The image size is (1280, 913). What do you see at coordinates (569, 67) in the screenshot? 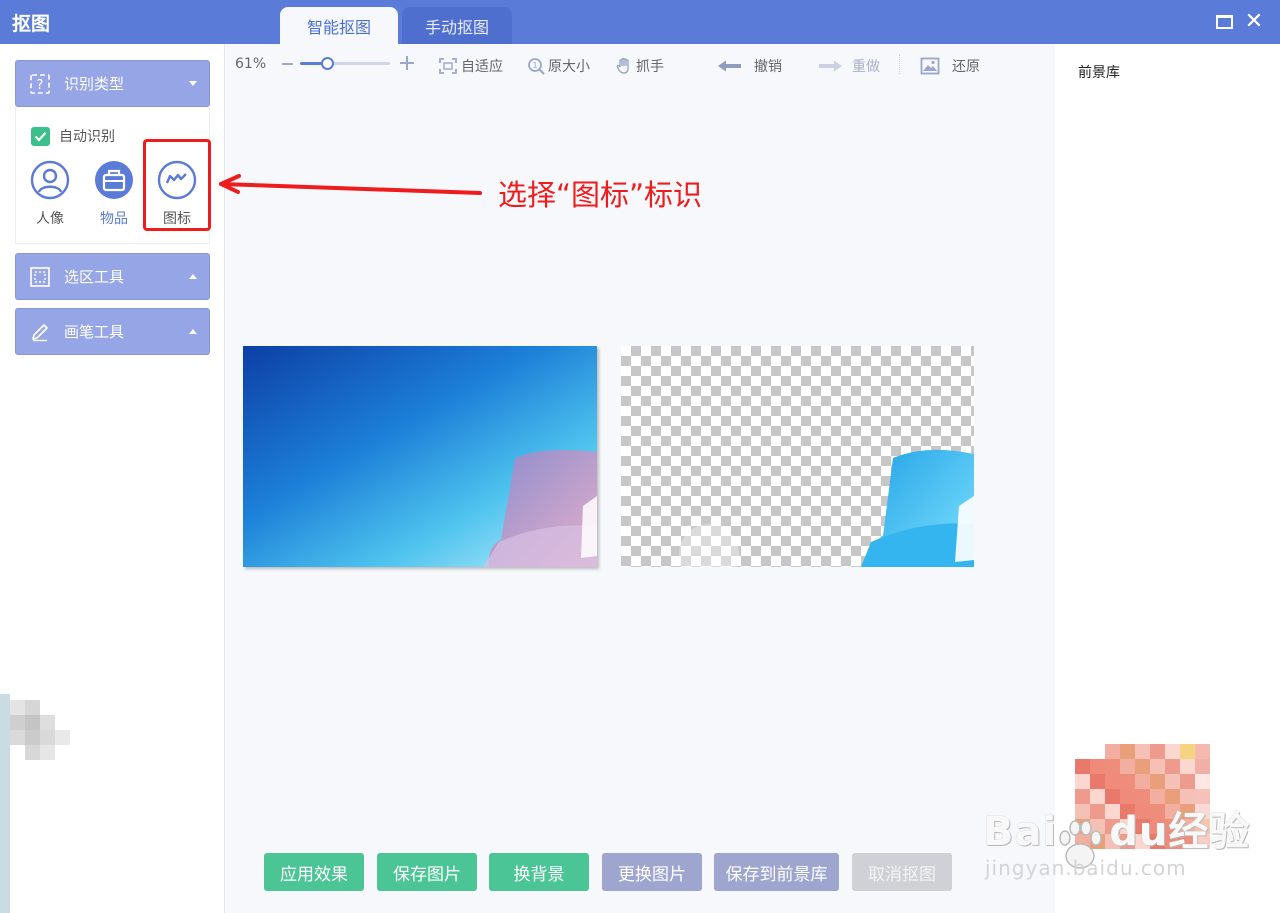
I see `original-size-label: 原大小` at bounding box center [569, 67].